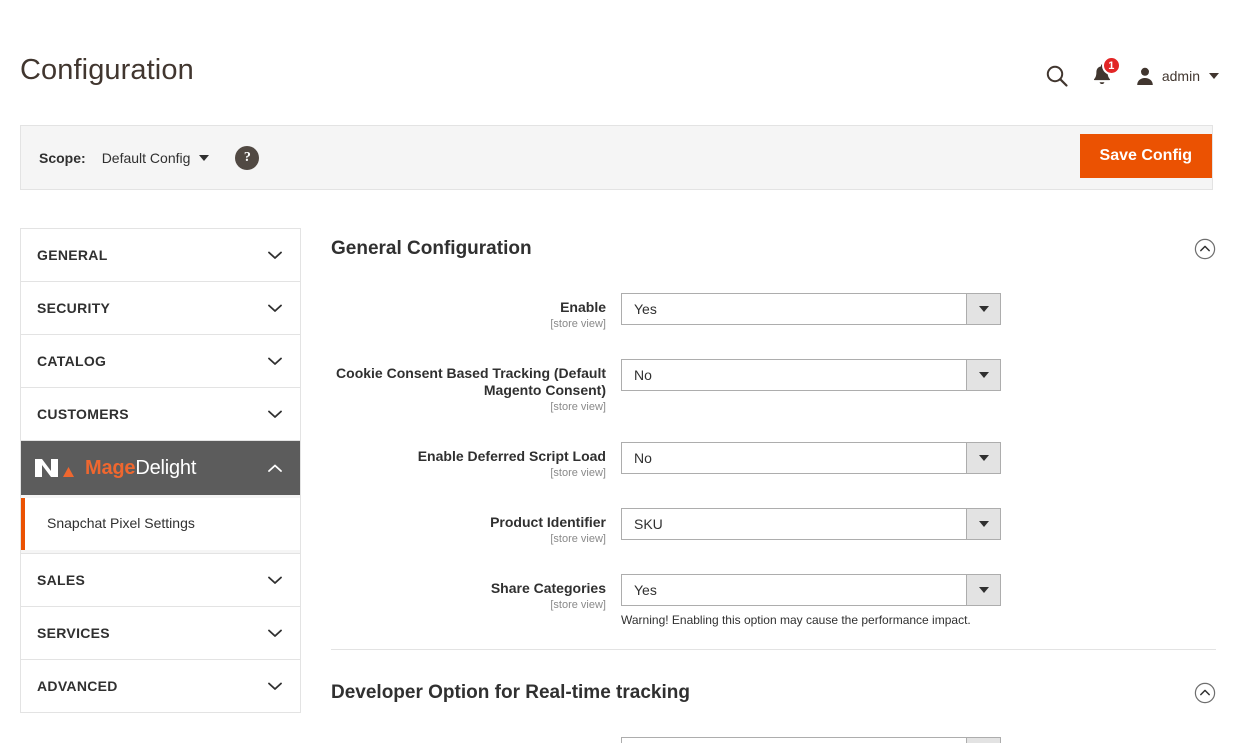 This screenshot has height=743, width=1233. I want to click on sidebar-item-general: GENERAL, so click(160, 255).